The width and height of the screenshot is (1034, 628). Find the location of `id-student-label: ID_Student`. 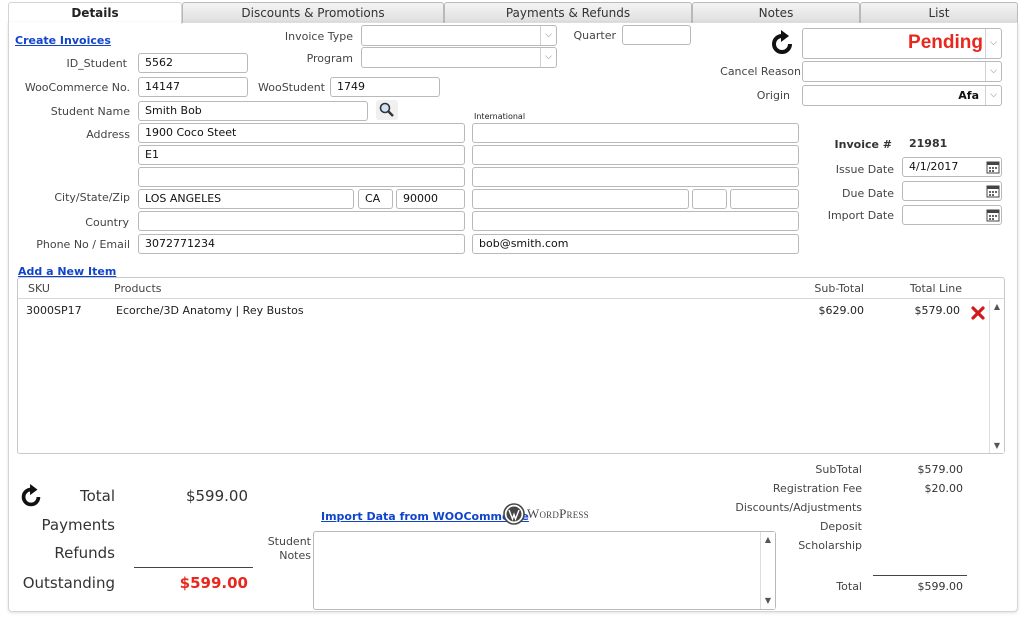

id-student-label: ID_Student is located at coordinates (96, 63).